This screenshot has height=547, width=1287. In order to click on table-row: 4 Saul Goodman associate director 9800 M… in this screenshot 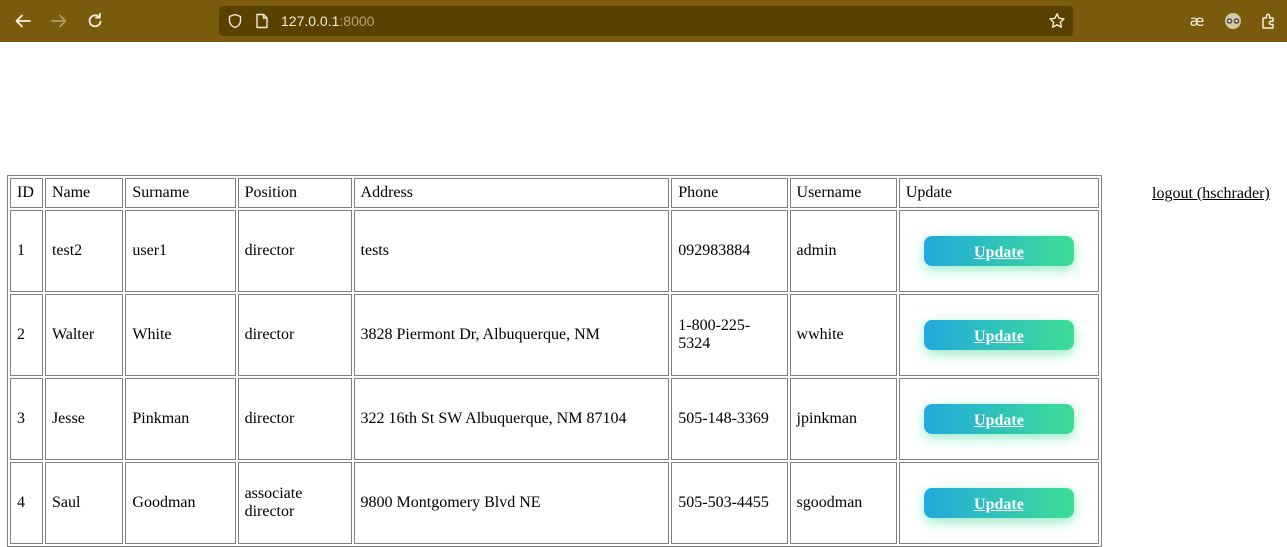, I will do `click(554, 503)`.